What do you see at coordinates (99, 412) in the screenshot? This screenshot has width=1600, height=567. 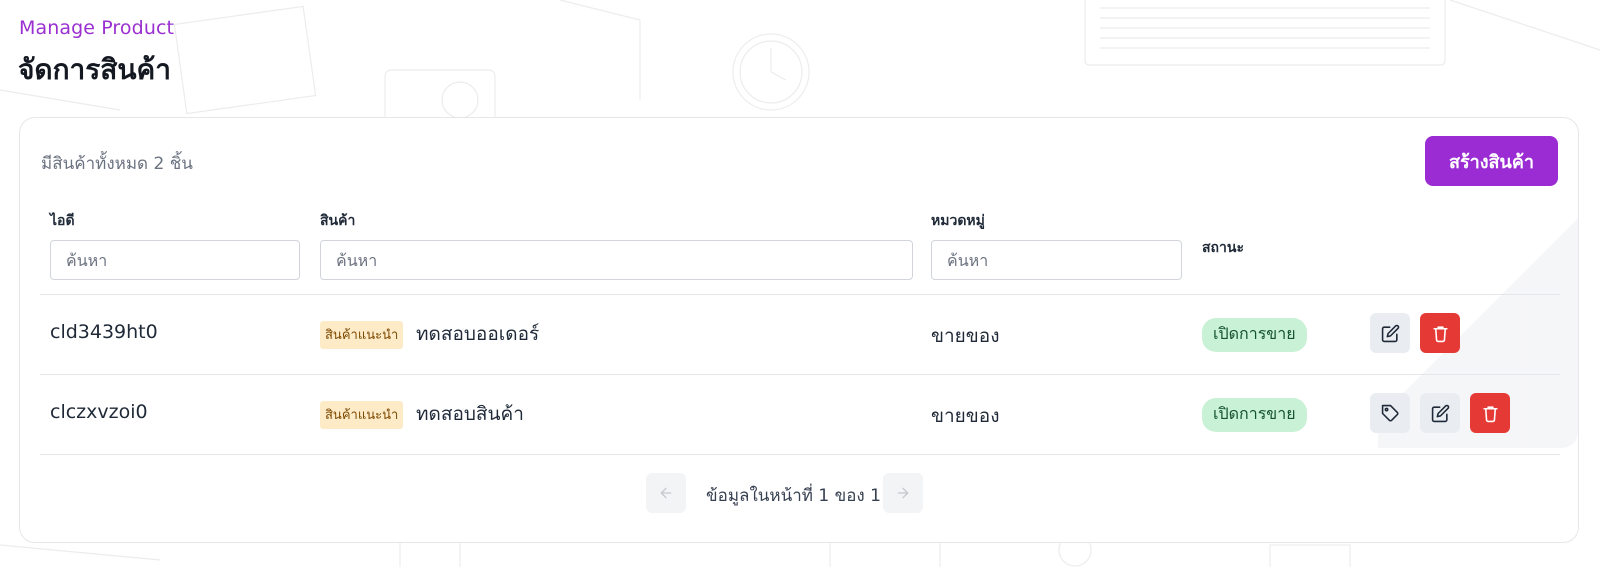 I see `row-id: clczxvzoi0` at bounding box center [99, 412].